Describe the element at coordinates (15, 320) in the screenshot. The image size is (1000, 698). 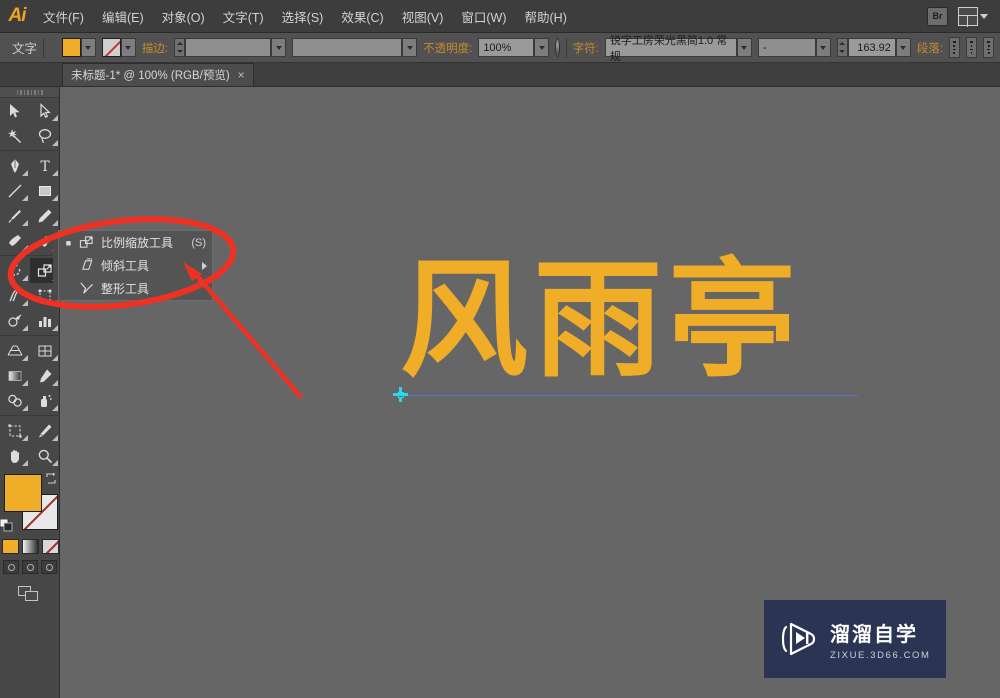
I see `shape-builder-tool` at that location.